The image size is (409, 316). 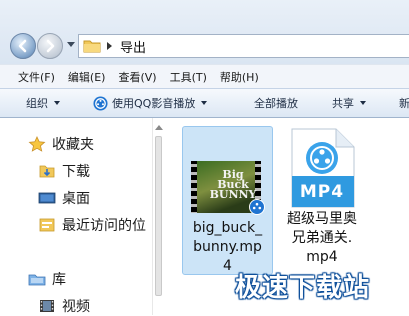 I want to click on command-bar: 组织 使用QQ影音播放 全部播放 共享 新, so click(x=204, y=103).